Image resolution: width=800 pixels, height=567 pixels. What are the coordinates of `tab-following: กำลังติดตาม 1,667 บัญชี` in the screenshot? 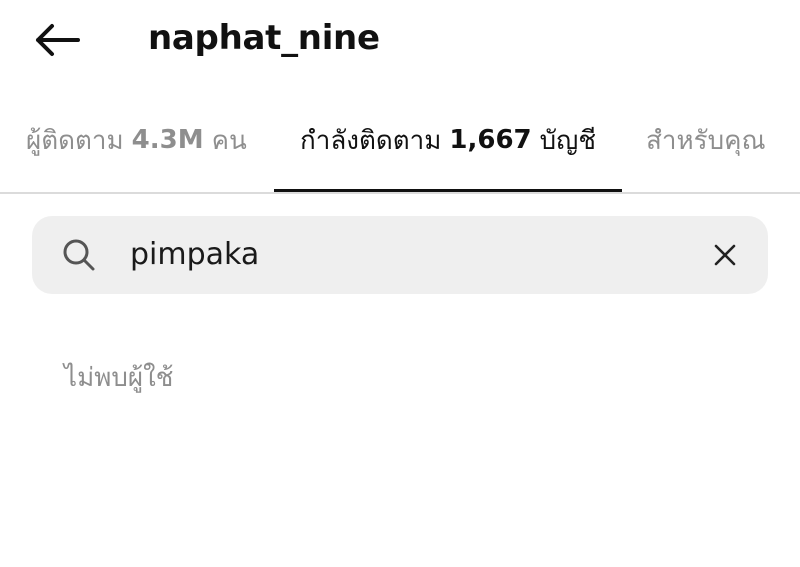 It's located at (448, 140).